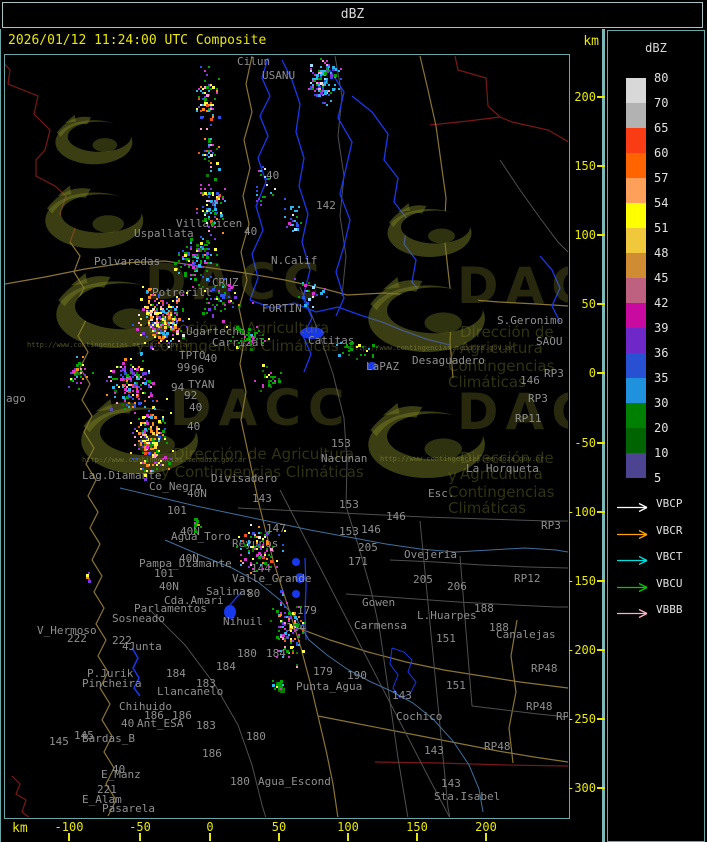  What do you see at coordinates (585, 443) in the screenshot?
I see `y-axis-tick-label: -50` at bounding box center [585, 443].